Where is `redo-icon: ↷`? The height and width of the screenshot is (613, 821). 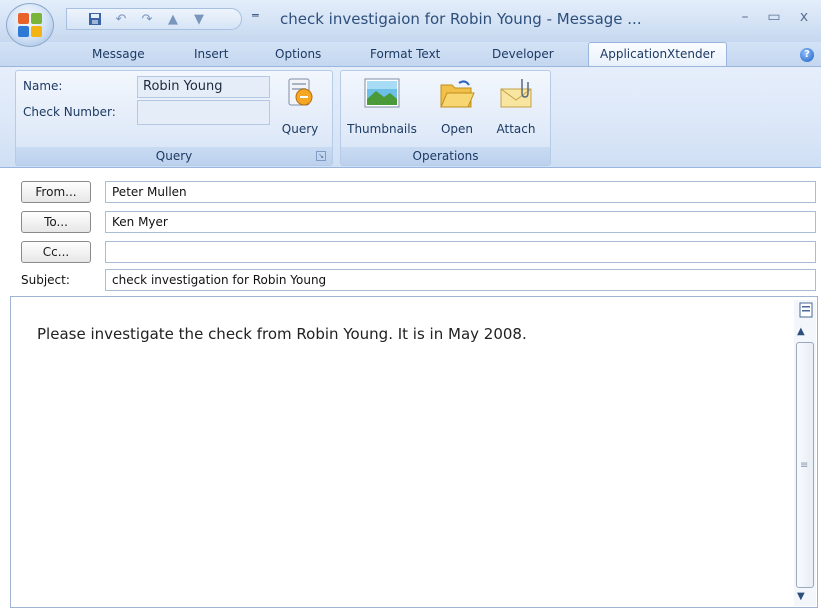 redo-icon: ↷ is located at coordinates (147, 19).